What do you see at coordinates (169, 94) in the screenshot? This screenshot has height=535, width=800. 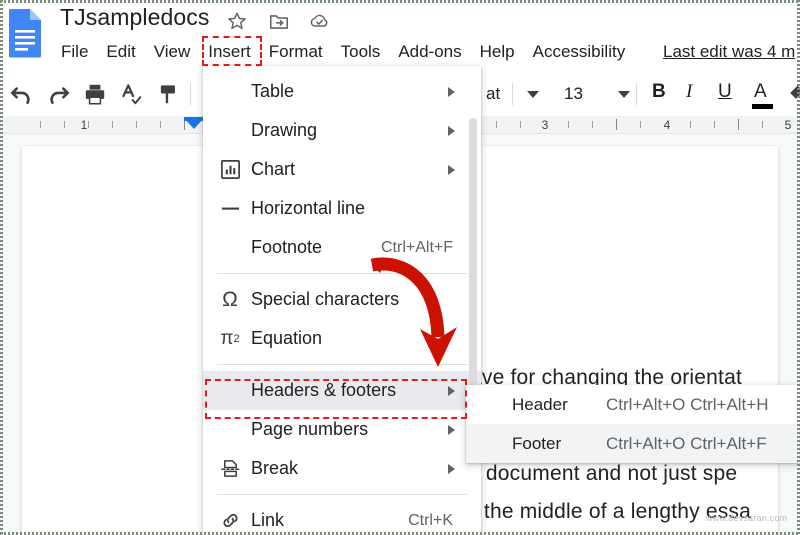 I see `paint-format-icon` at bounding box center [169, 94].